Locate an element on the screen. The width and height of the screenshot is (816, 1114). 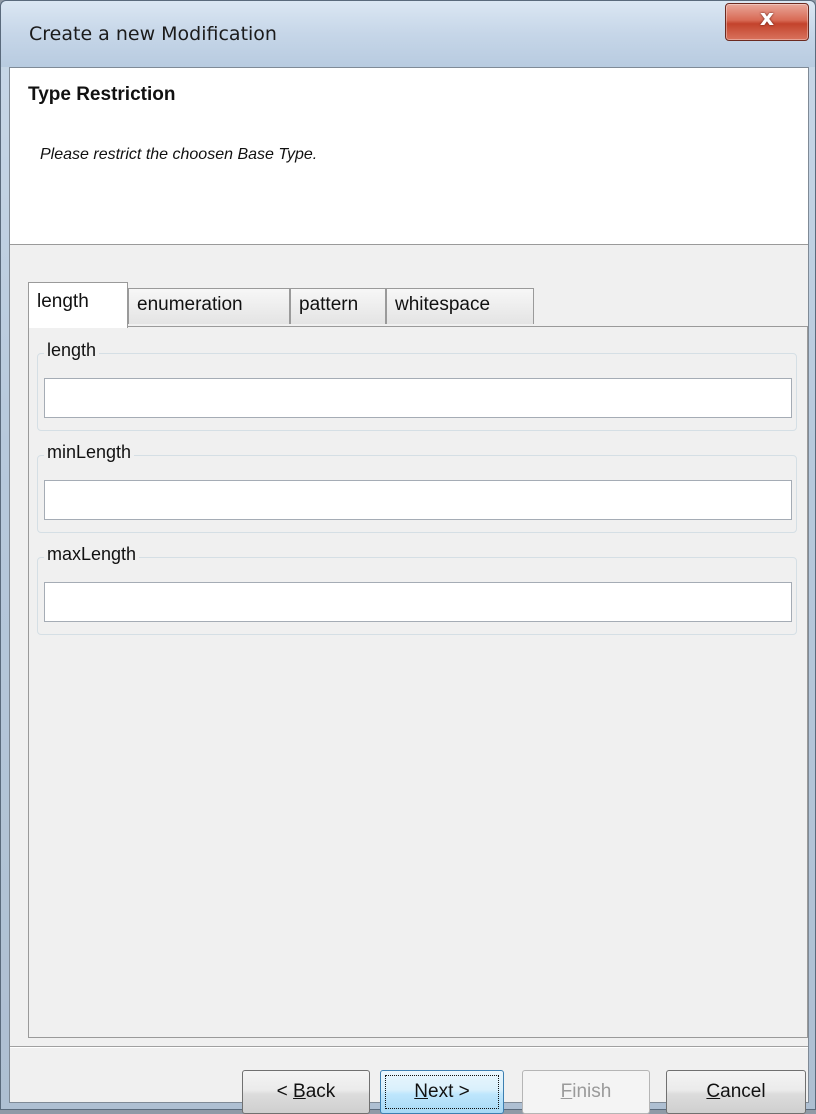
cancel-label-rest: ancel is located at coordinates (743, 1091).